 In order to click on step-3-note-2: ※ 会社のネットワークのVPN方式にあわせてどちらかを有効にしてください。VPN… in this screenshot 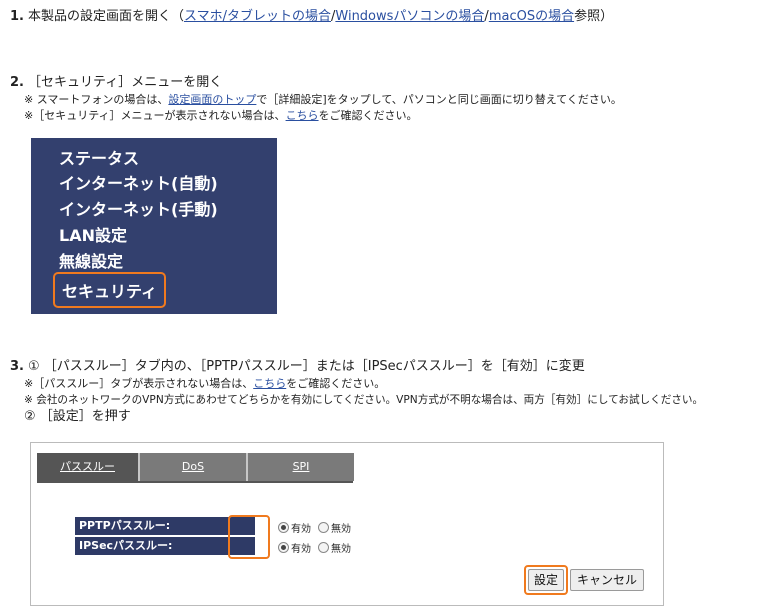, I will do `click(364, 400)`.